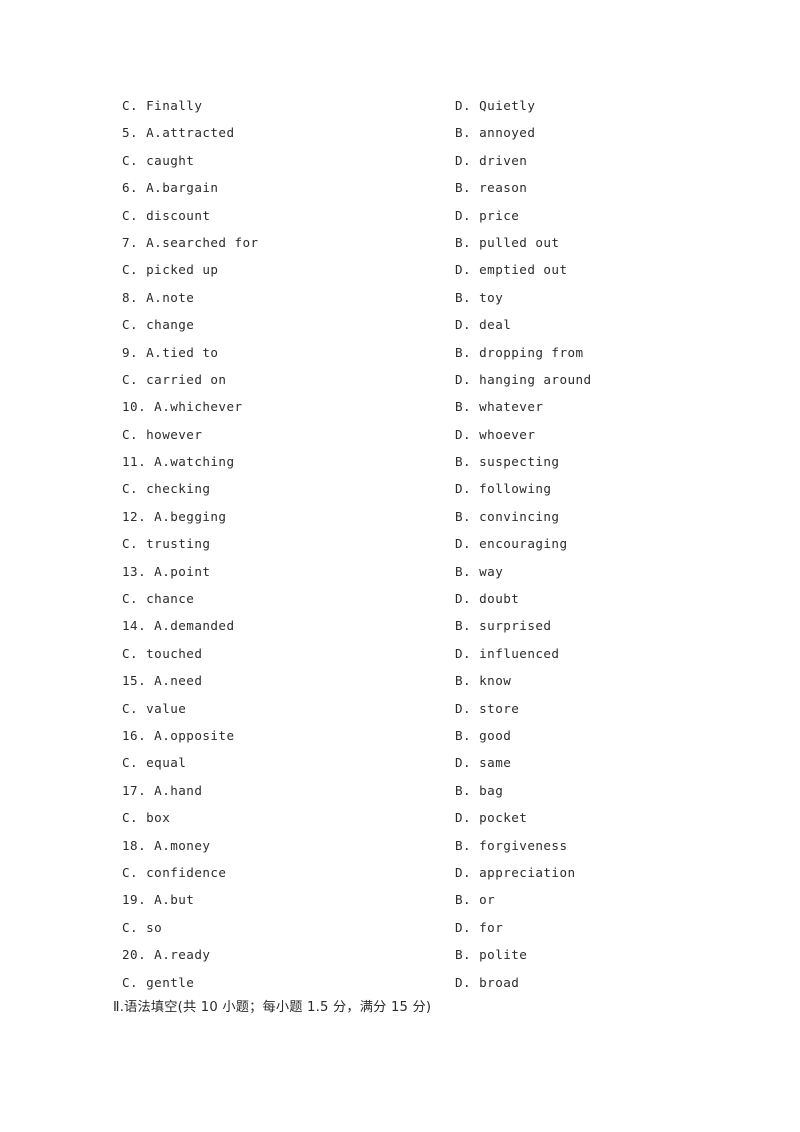 This screenshot has height=1132, width=800. What do you see at coordinates (491, 954) in the screenshot?
I see `question-option-b: B. polite` at bounding box center [491, 954].